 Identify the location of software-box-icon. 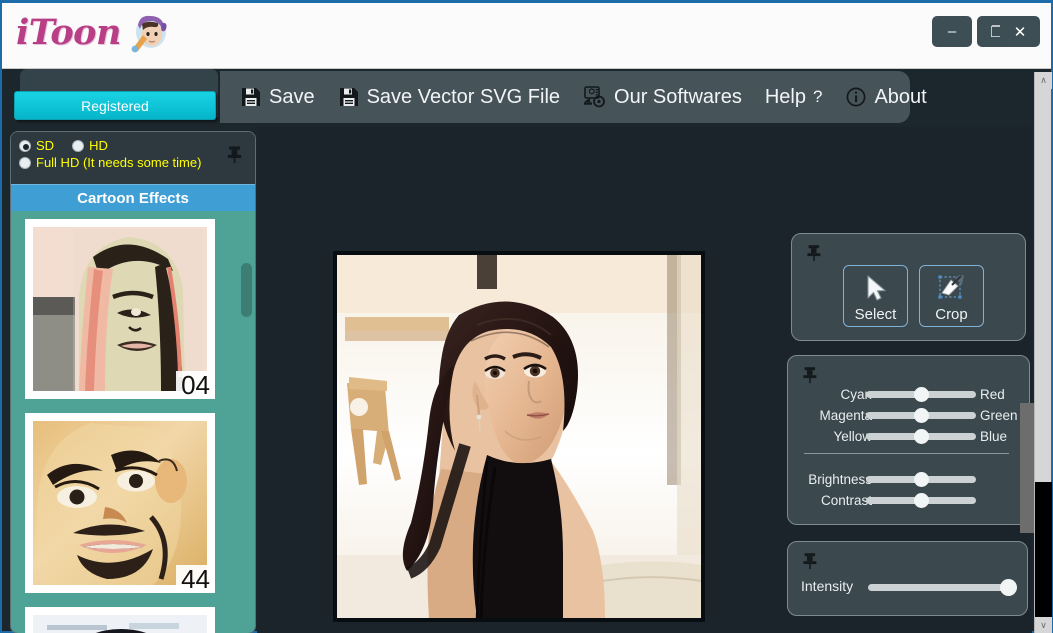
(595, 97).